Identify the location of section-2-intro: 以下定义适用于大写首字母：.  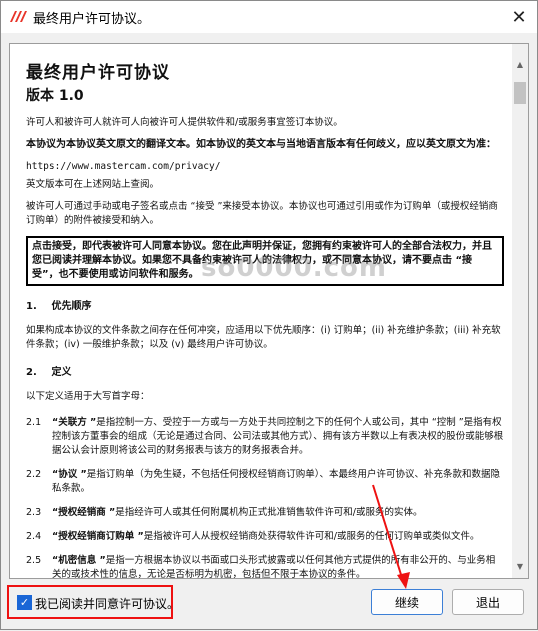
(88, 396).